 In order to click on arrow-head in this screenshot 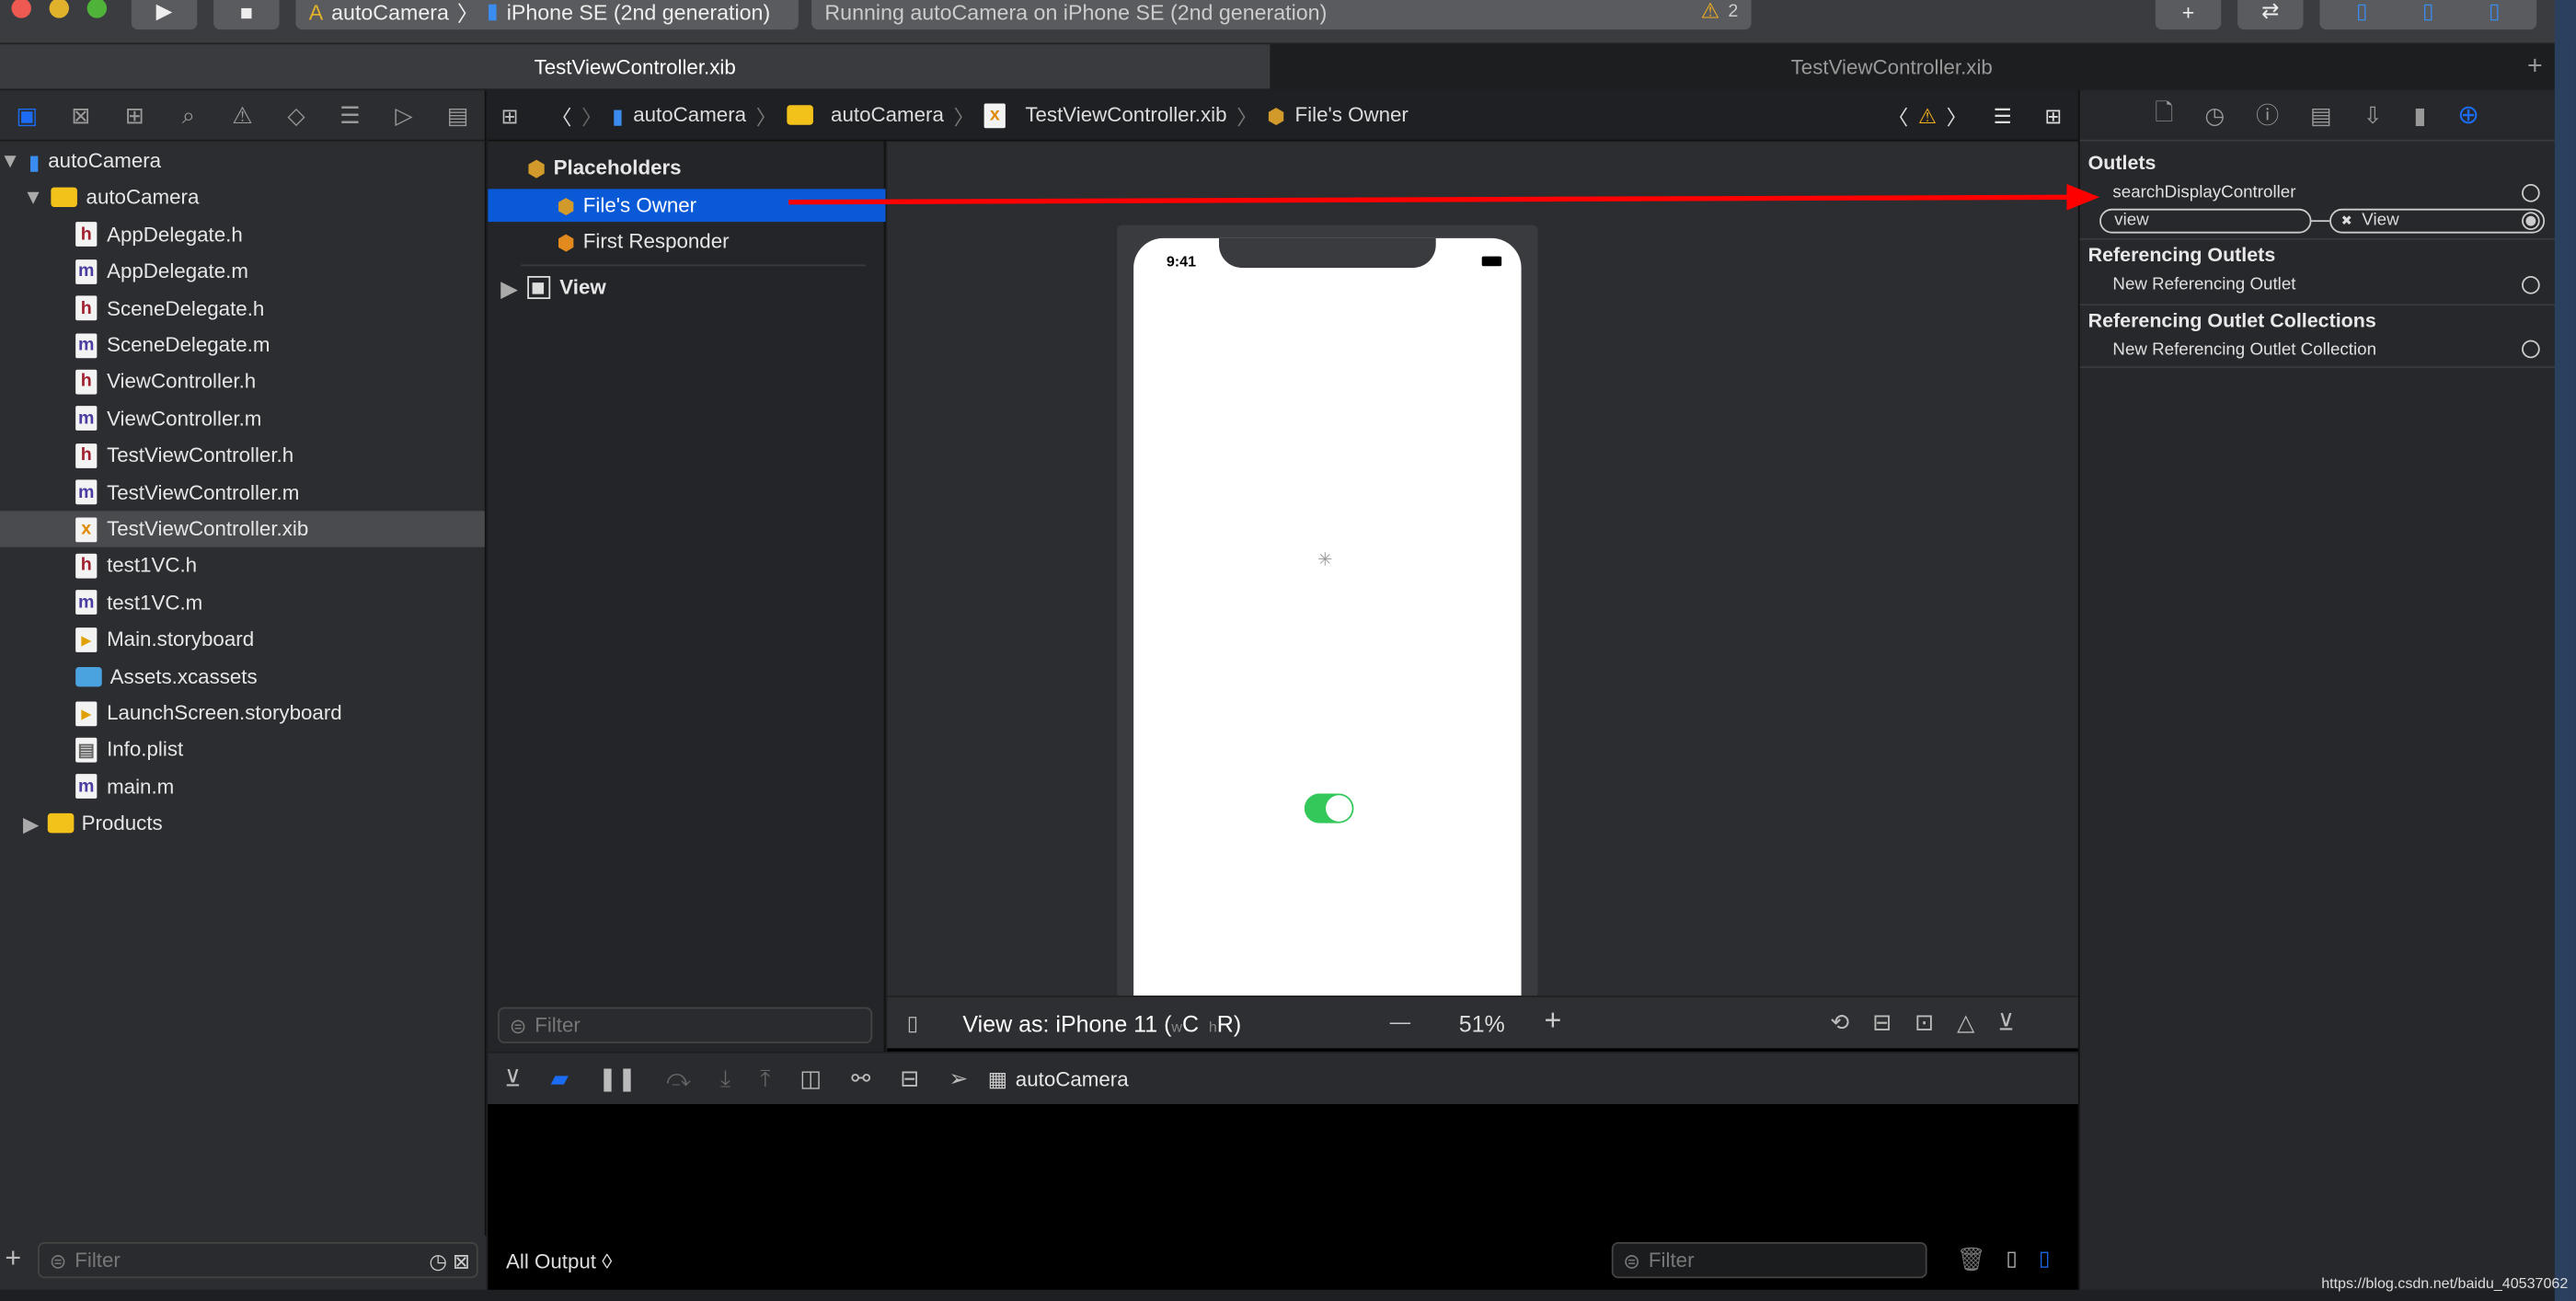, I will do `click(2083, 197)`.